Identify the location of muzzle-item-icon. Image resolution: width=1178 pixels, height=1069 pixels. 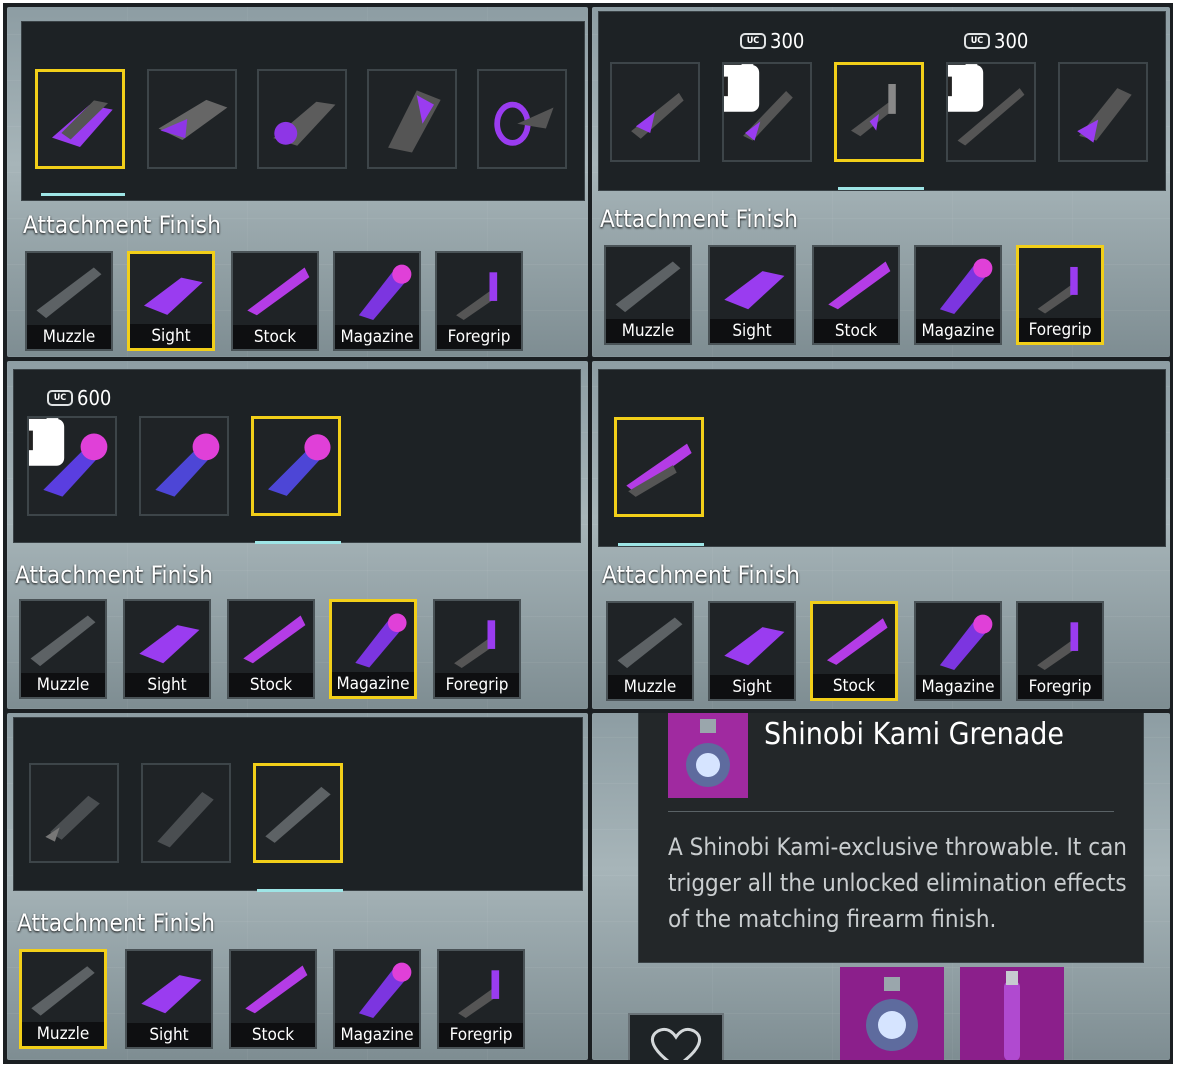
(72, 818).